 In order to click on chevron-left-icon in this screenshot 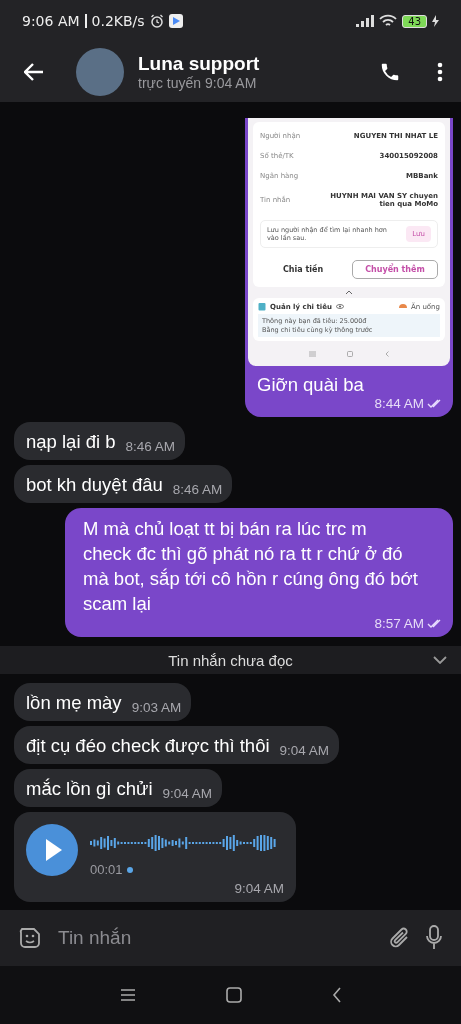, I will do `click(387, 354)`.